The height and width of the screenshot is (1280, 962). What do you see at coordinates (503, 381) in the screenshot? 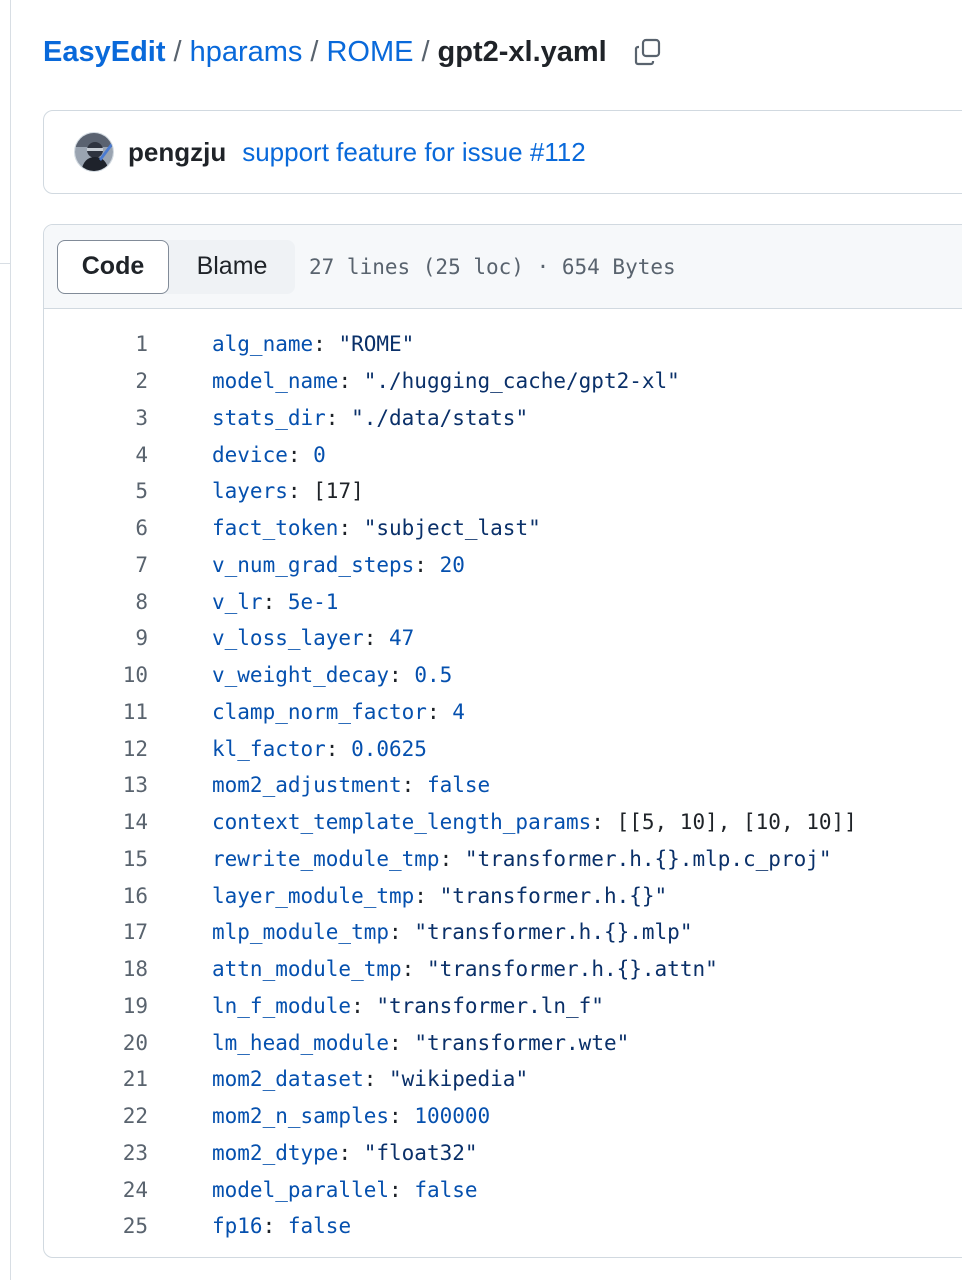
I see `code-line: 2 model_name: "./hugging_cache/gpt2-xl"` at bounding box center [503, 381].